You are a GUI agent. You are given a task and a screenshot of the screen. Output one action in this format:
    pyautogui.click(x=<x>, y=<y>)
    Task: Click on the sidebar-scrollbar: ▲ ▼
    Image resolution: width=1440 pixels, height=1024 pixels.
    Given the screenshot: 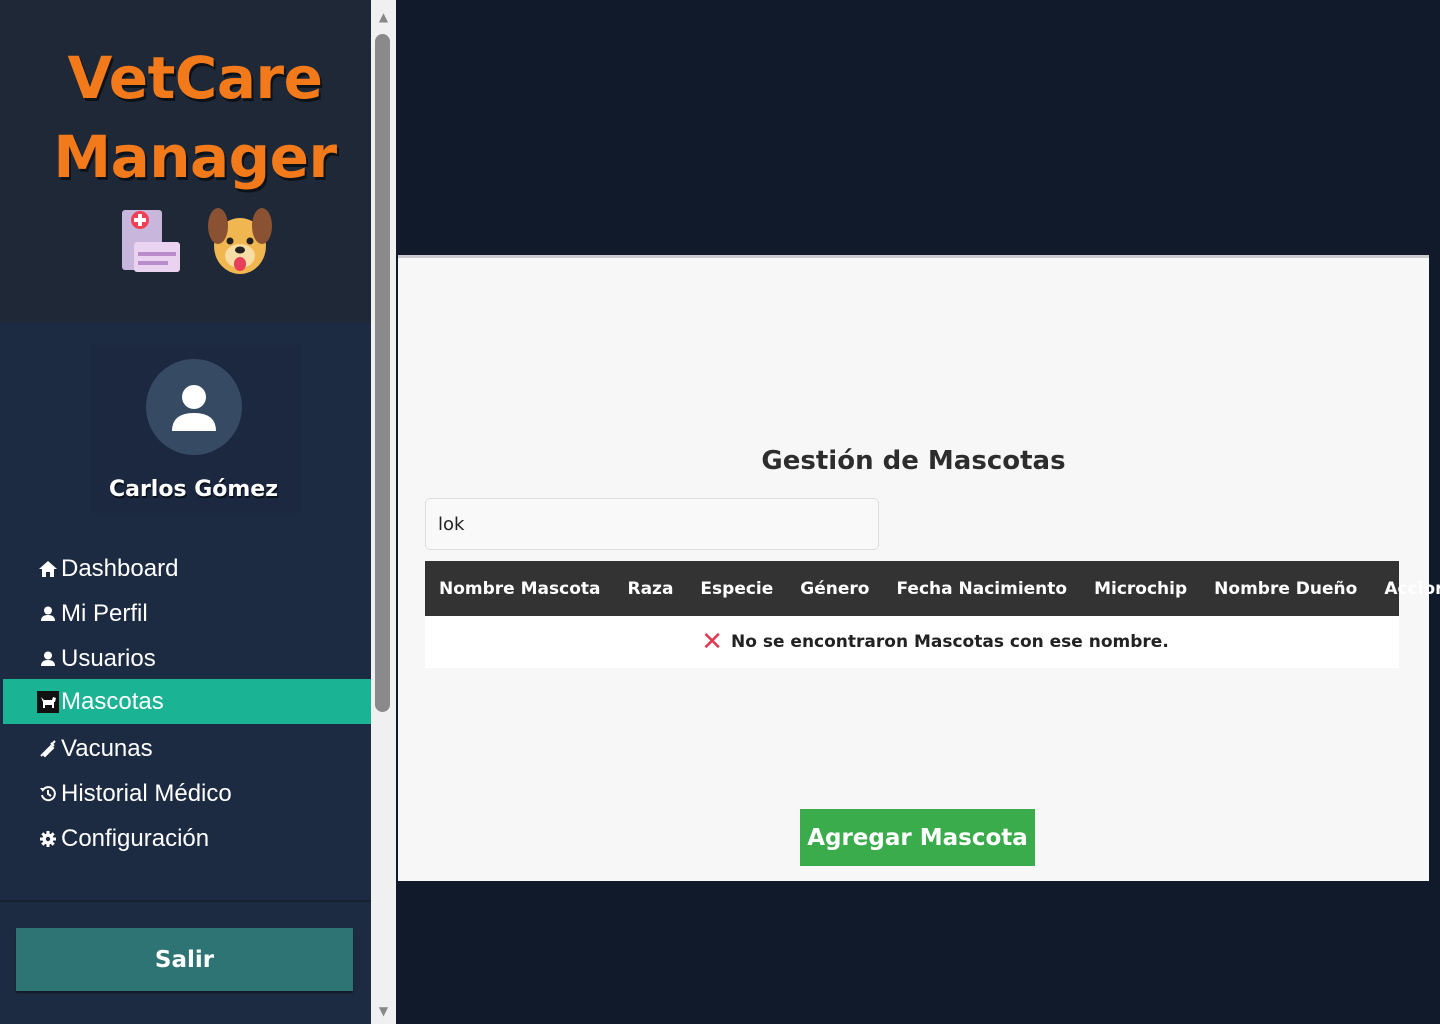 What is the action you would take?
    pyautogui.click(x=383, y=512)
    